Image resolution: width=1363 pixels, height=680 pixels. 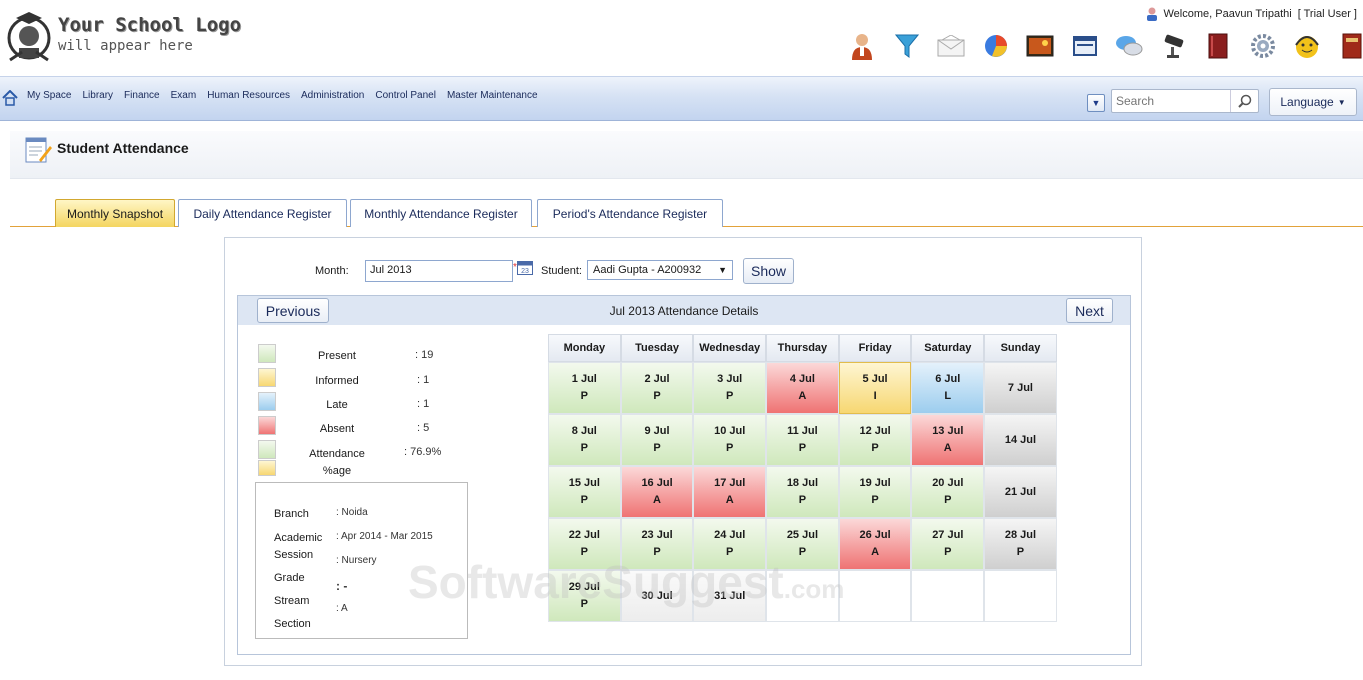 What do you see at coordinates (584, 596) in the screenshot?
I see `calendar-day-cell: 29 Jul P` at bounding box center [584, 596].